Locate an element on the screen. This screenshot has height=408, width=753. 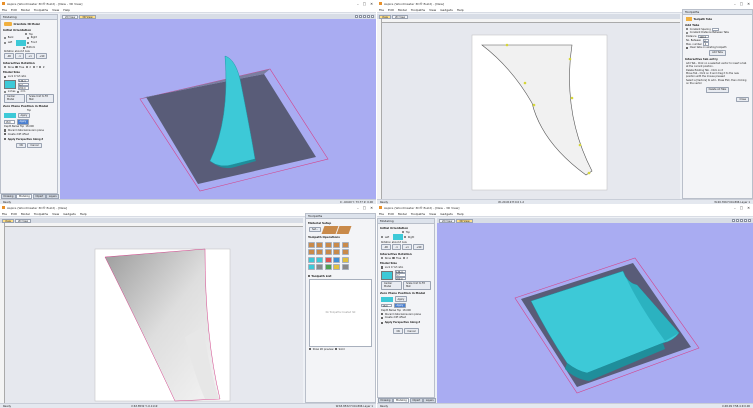
fluting-toolpath-icon is located at coordinates (311, 252).